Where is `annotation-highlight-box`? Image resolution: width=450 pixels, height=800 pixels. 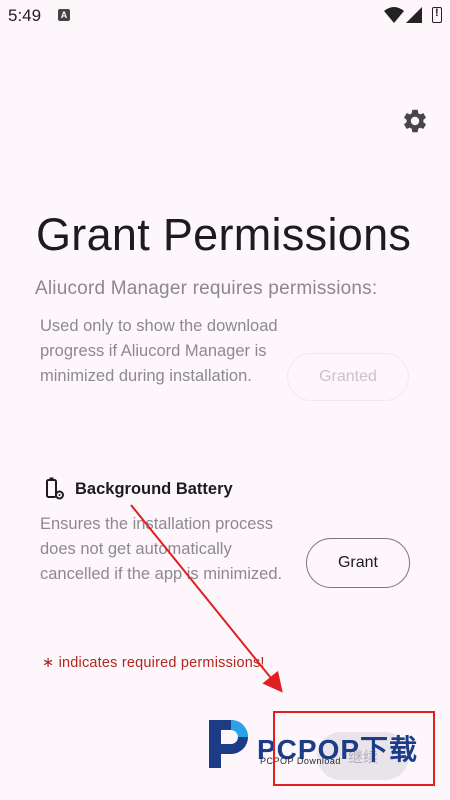
annotation-highlight-box is located at coordinates (354, 748).